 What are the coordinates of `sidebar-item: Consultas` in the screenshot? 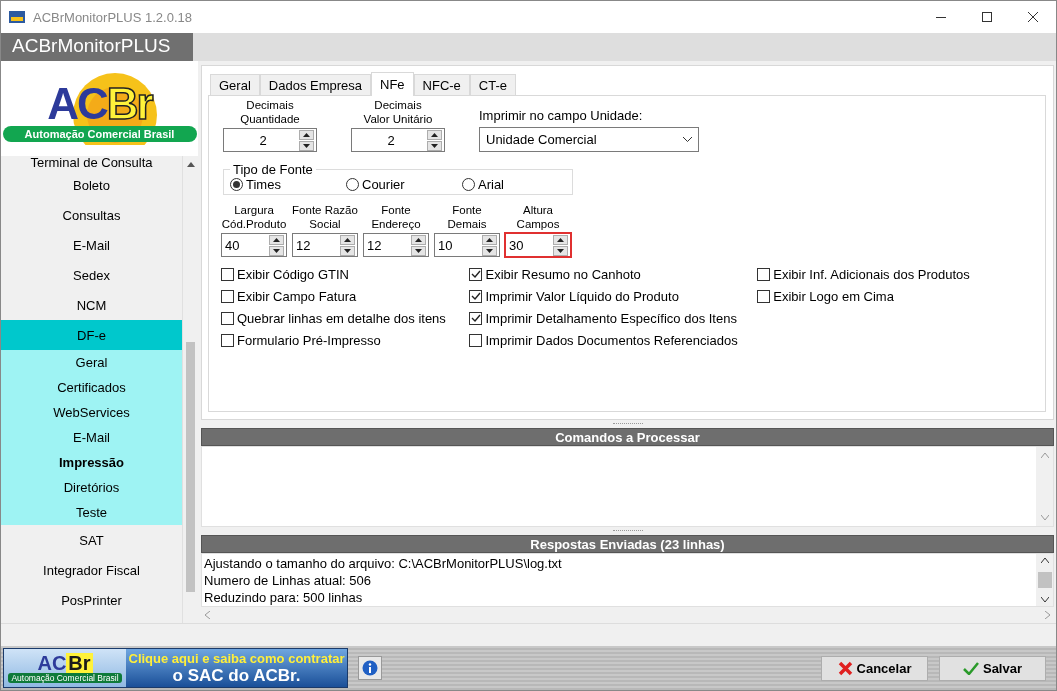 It's located at (91, 215).